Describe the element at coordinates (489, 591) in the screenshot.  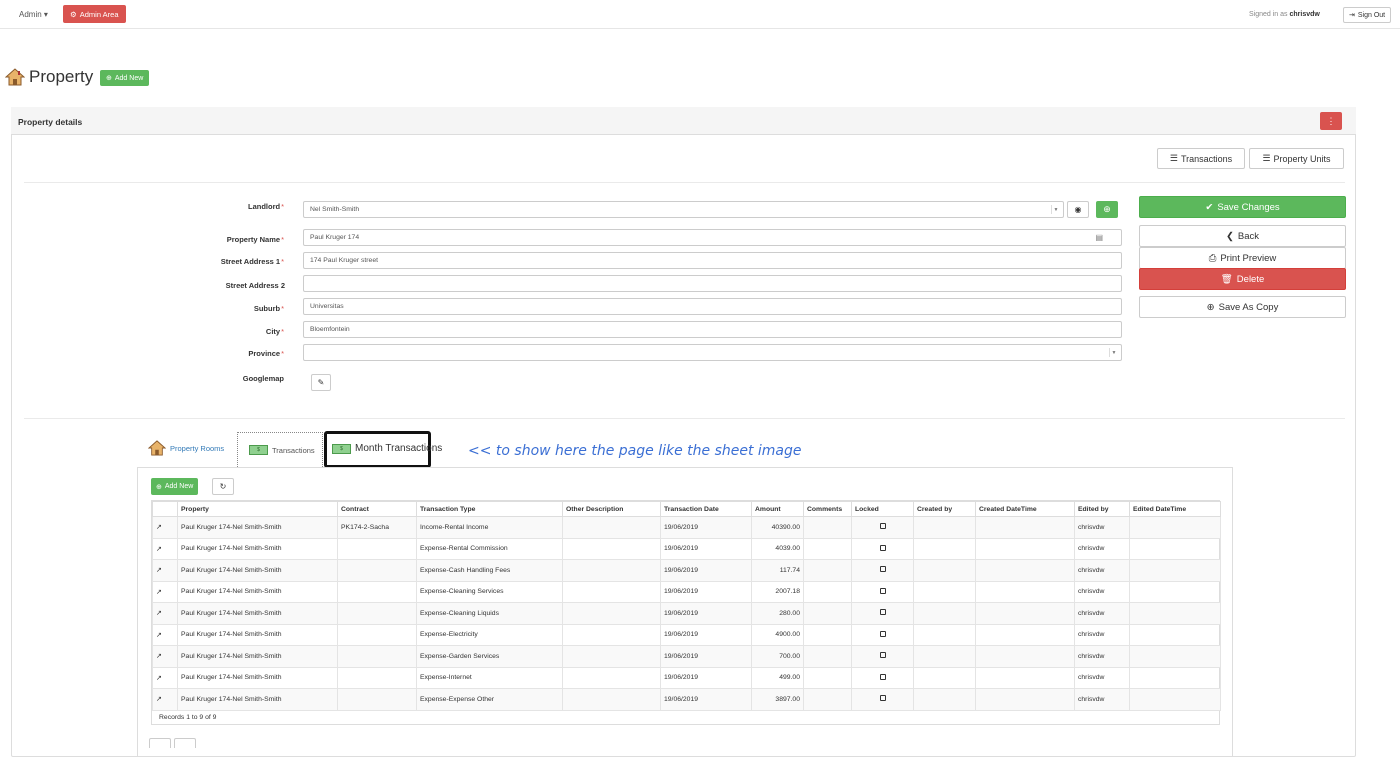
I see `cell-type: Expense-Cleaning Services` at that location.